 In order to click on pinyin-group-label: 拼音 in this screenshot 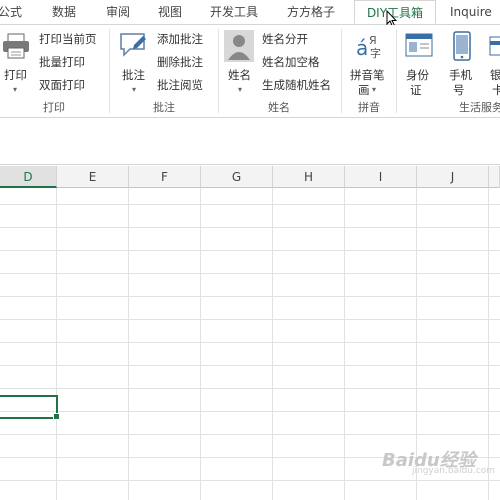, I will do `click(369, 107)`.